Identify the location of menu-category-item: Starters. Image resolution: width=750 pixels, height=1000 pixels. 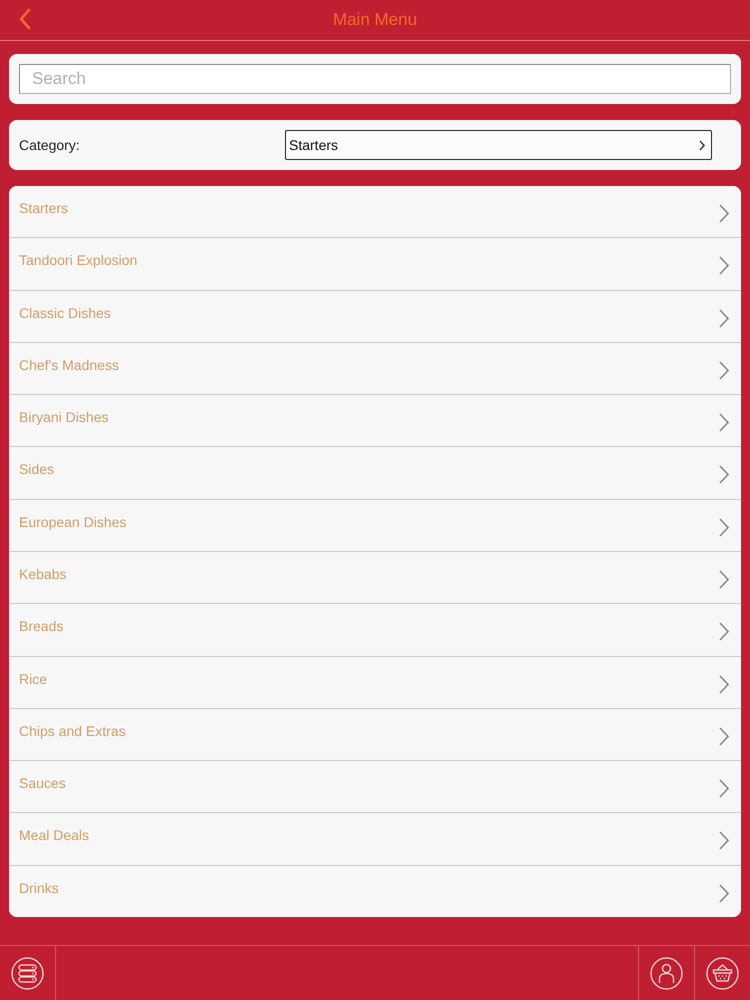
(375, 212).